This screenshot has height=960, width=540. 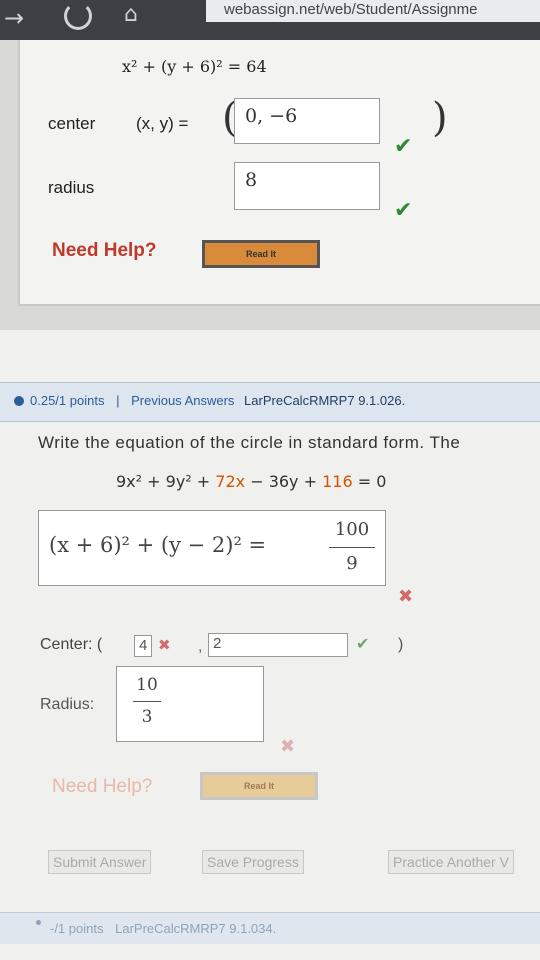 What do you see at coordinates (352, 547) in the screenshot?
I see `rhs-fraction-bar` at bounding box center [352, 547].